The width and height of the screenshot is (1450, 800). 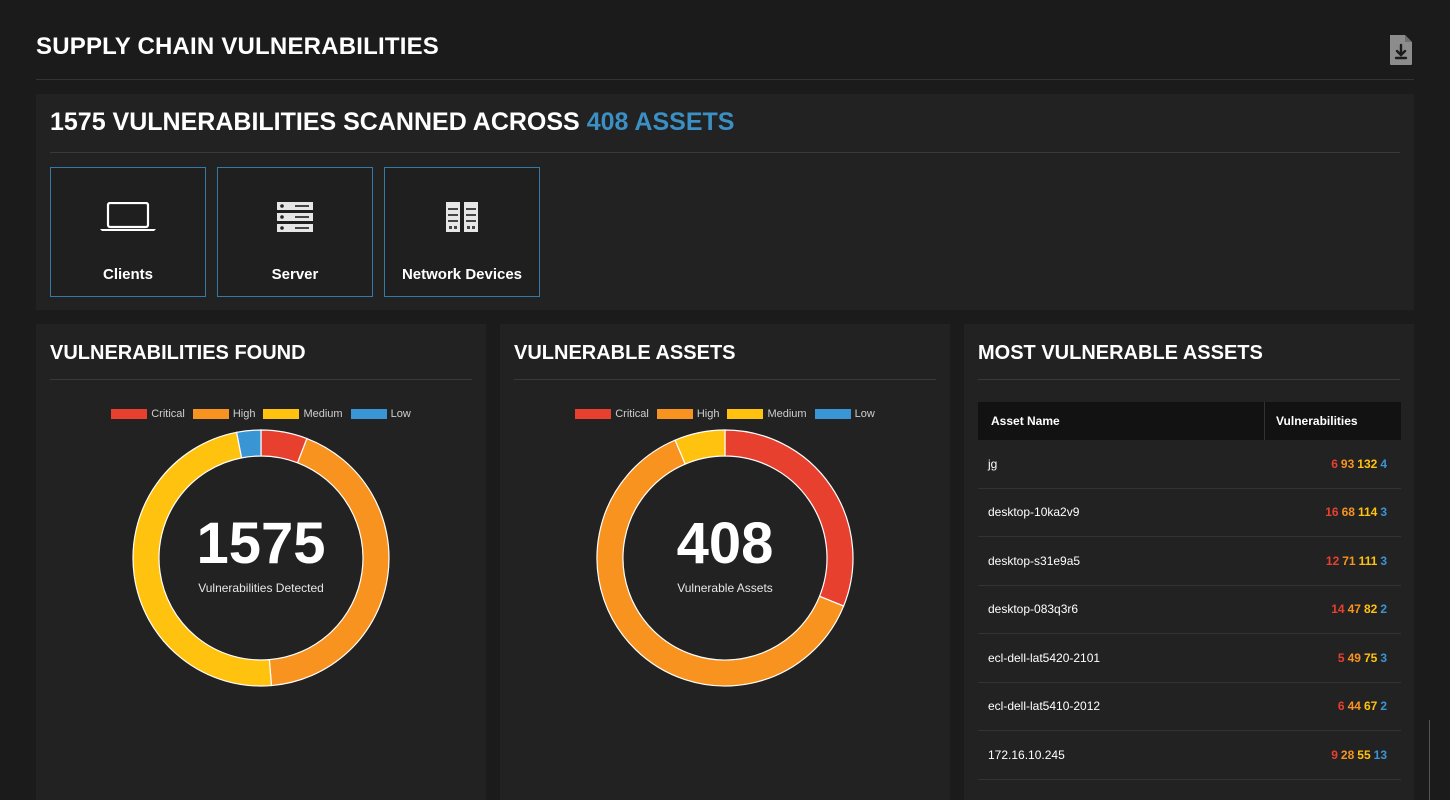 What do you see at coordinates (1347, 754) in the screenshot?
I see `count-high: 28` at bounding box center [1347, 754].